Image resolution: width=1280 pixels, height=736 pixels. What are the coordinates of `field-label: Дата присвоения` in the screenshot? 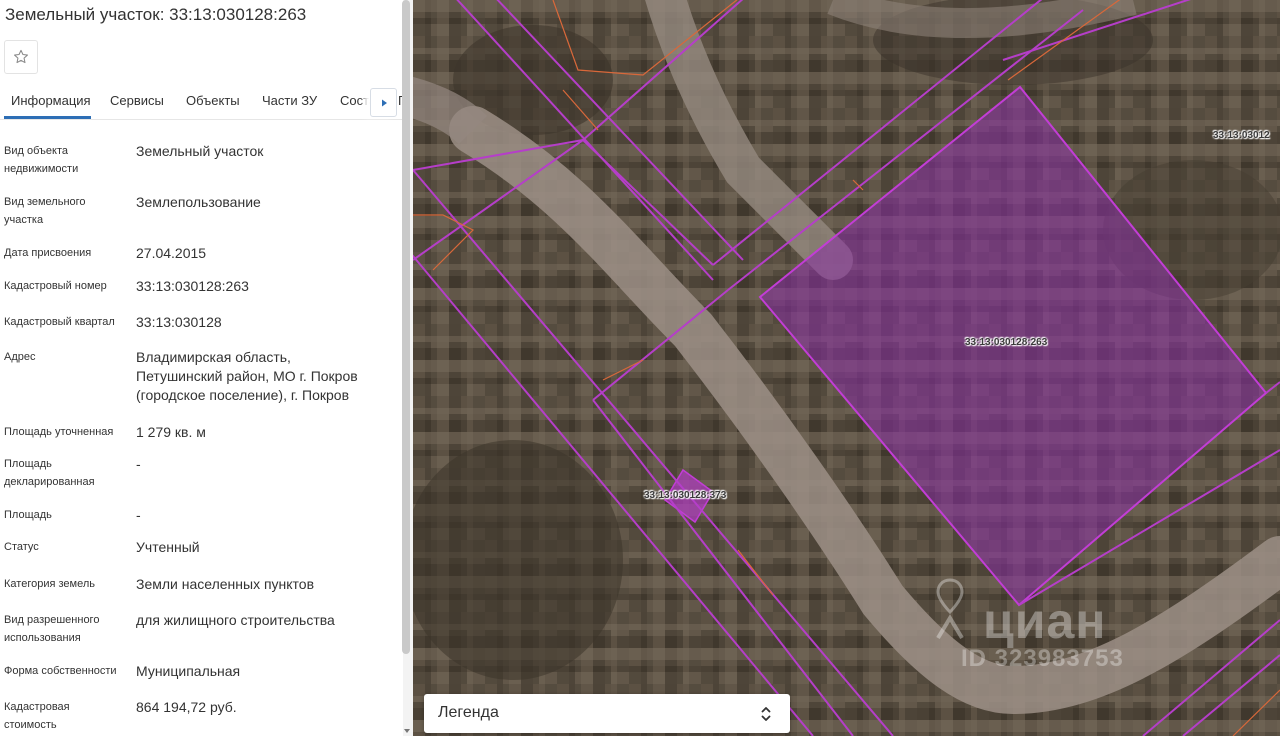 It's located at (48, 253).